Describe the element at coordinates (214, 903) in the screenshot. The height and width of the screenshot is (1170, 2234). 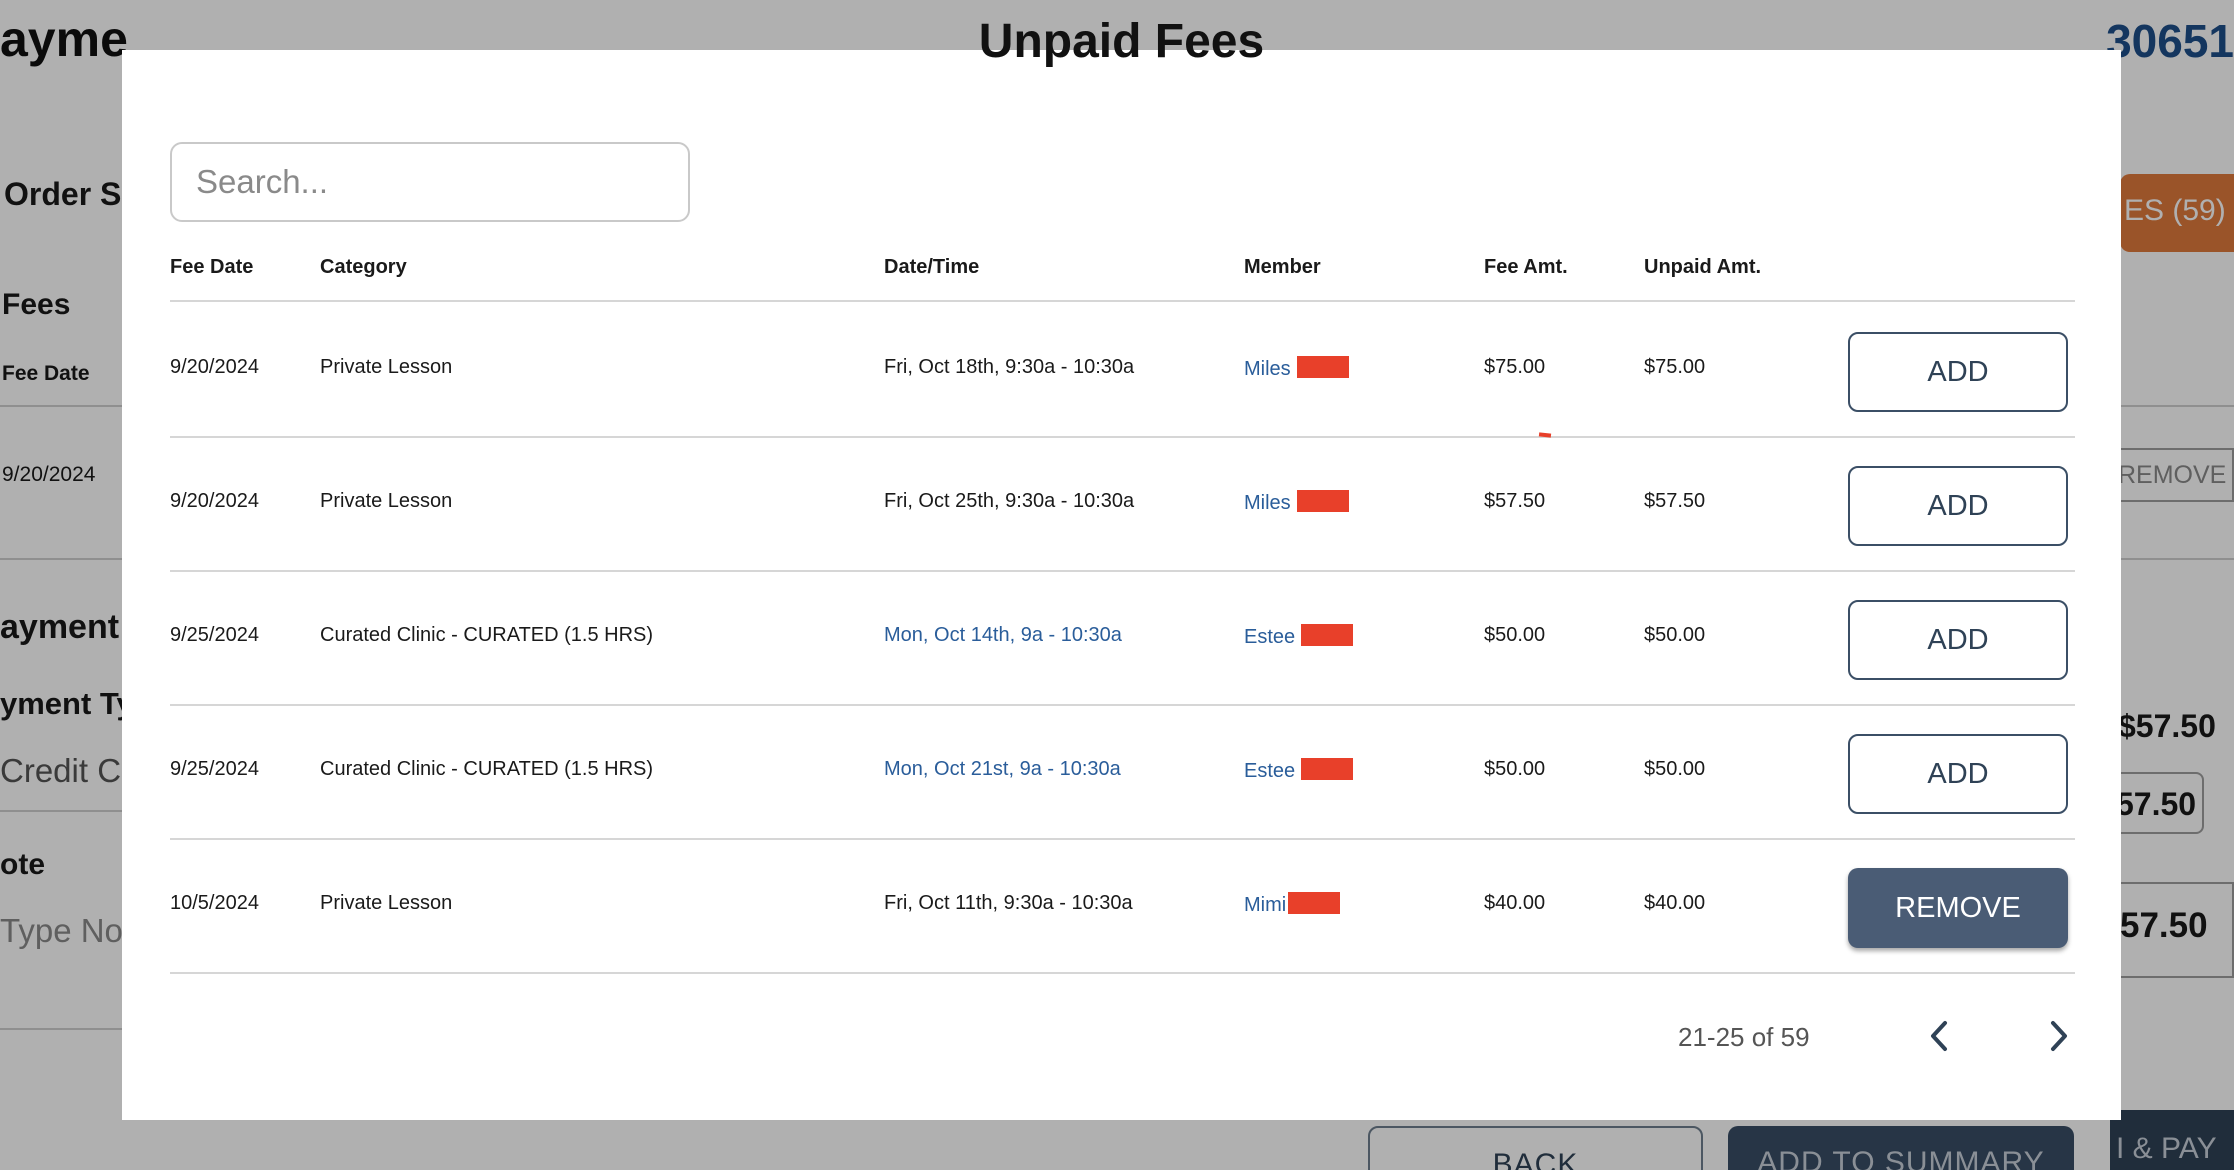
I see `cell-fee-date: 10/5/2024` at that location.